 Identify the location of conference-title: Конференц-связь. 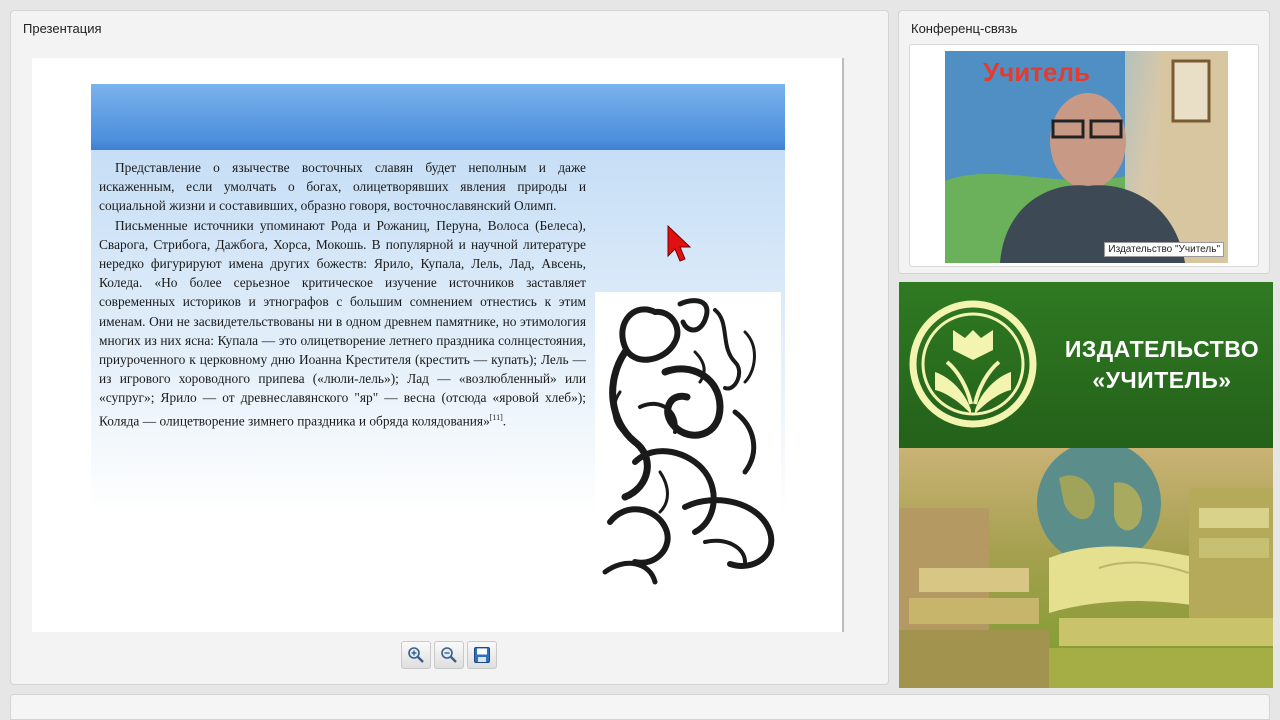
(964, 28).